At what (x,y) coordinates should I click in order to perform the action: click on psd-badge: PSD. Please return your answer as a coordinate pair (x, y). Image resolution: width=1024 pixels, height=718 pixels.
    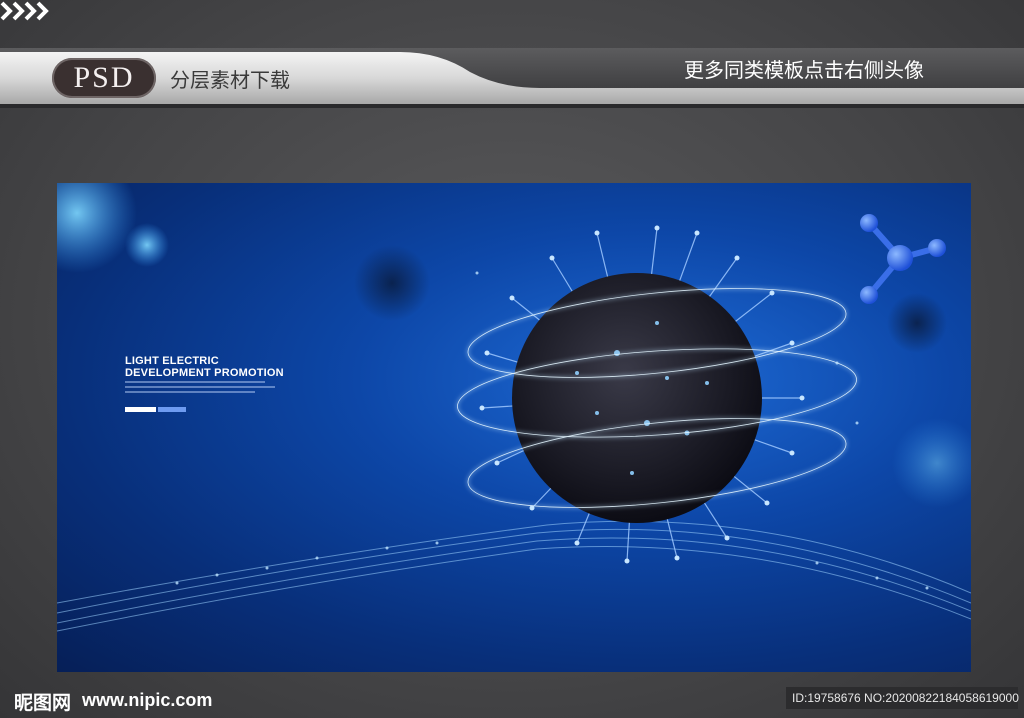
    Looking at the image, I should click on (104, 78).